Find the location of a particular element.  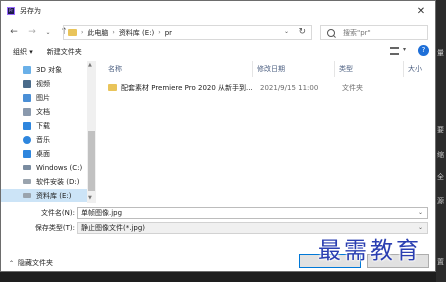

sidebar-item-downloads: 下载 is located at coordinates (44, 125).